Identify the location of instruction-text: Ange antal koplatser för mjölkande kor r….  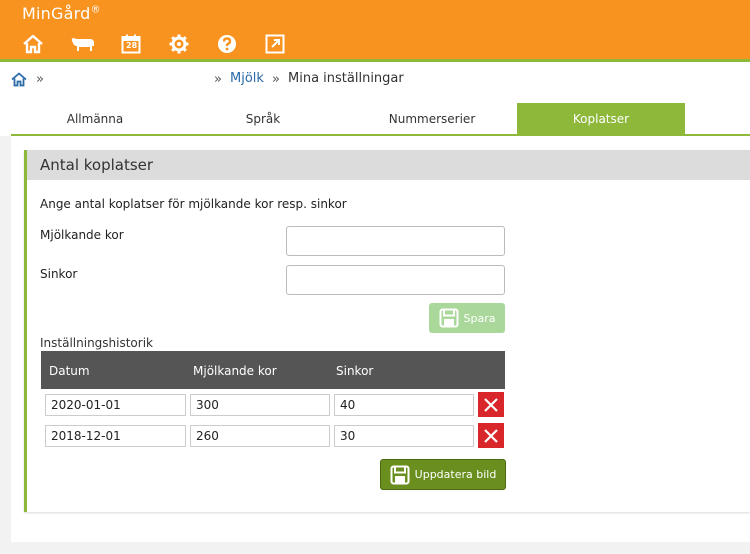
(193, 204).